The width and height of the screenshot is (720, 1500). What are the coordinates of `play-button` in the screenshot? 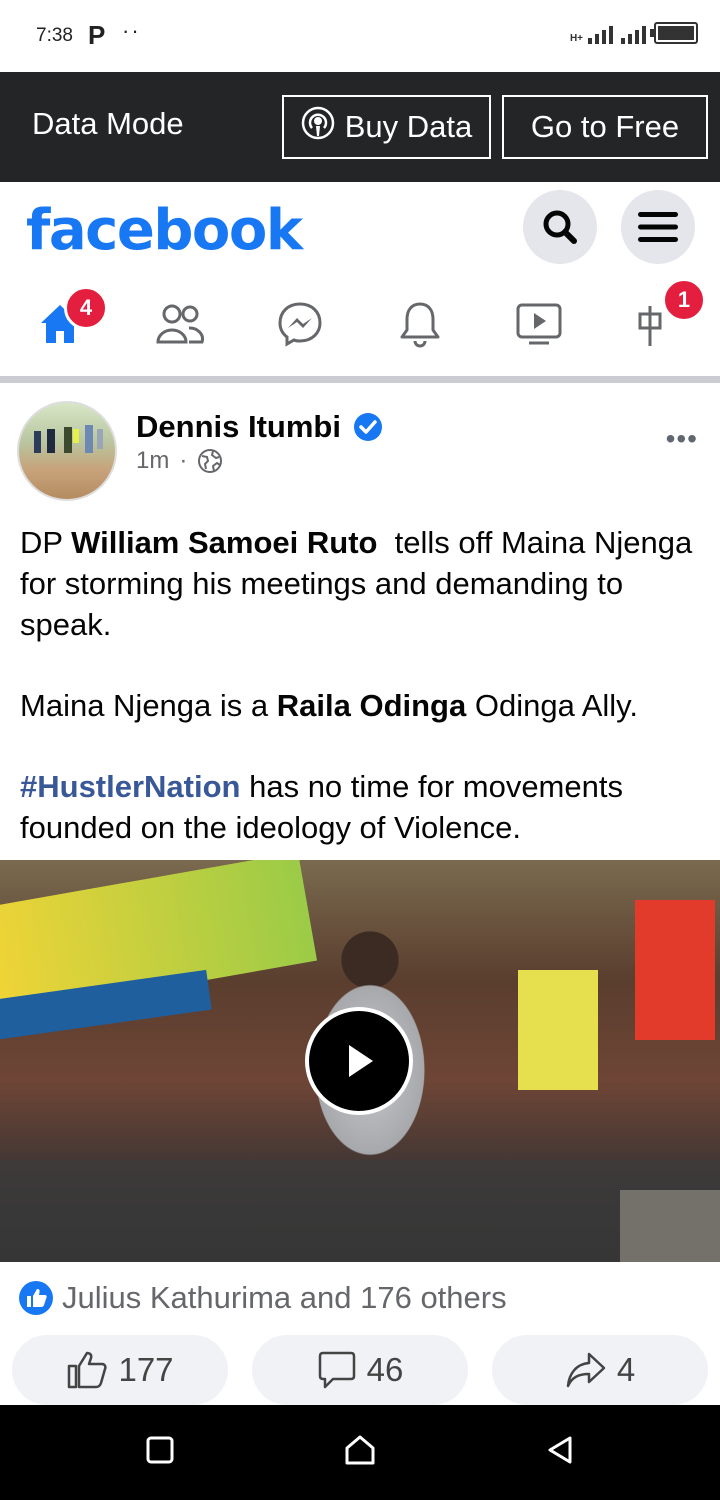 It's located at (359, 1061).